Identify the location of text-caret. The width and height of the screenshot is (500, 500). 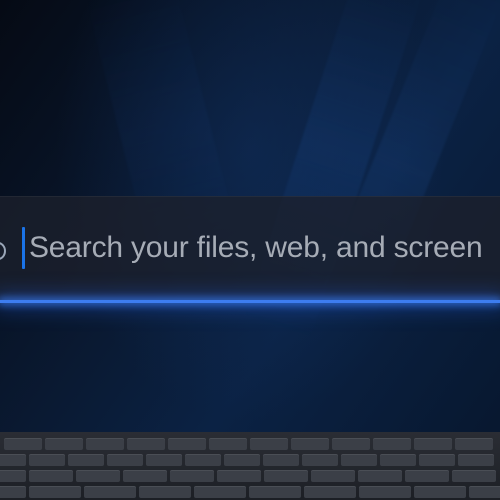
(23, 248).